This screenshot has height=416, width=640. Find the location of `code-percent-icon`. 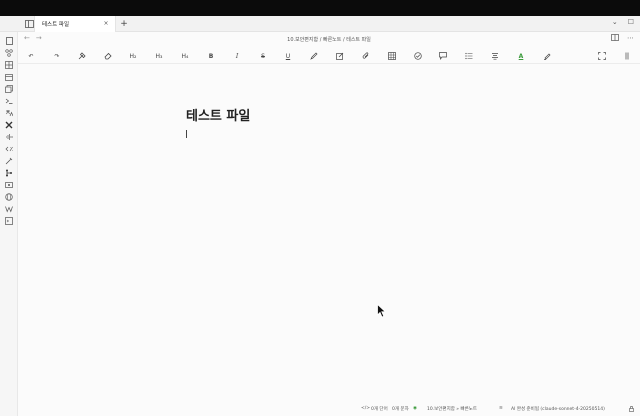

code-percent-icon is located at coordinates (9, 149).